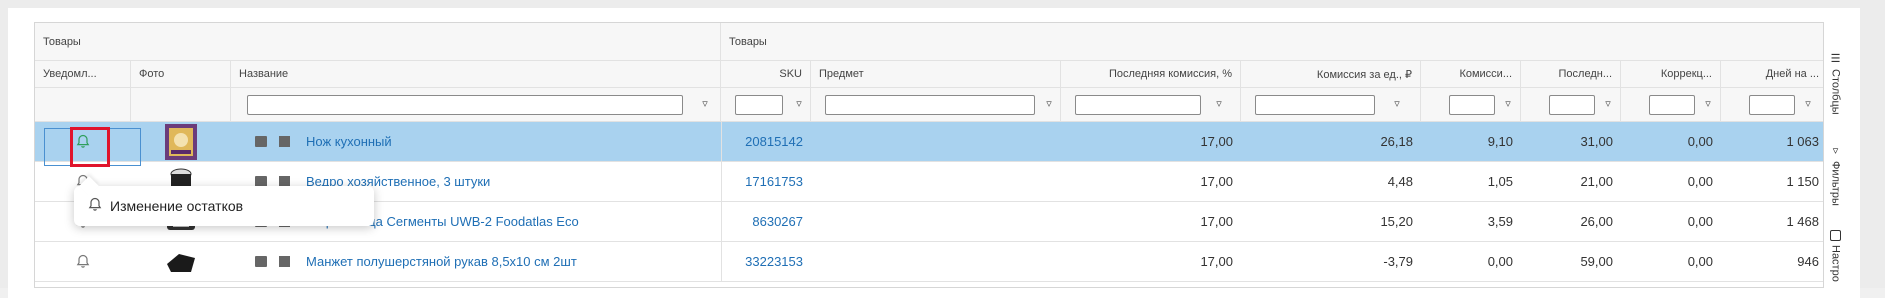 The width and height of the screenshot is (1885, 298). Describe the element at coordinates (1315, 105) in the screenshot. I see `commission-per-unit-filter-input` at that location.